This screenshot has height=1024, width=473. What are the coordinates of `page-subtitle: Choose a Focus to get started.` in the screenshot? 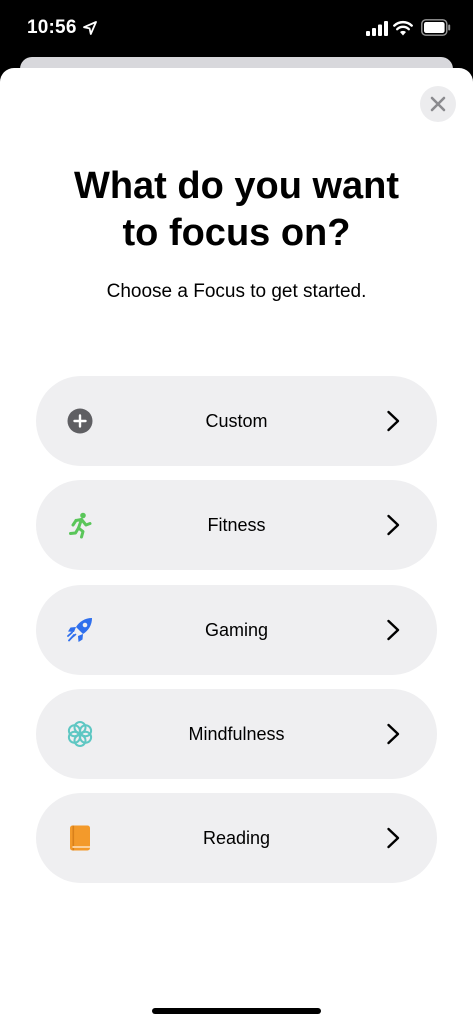 It's located at (236, 291).